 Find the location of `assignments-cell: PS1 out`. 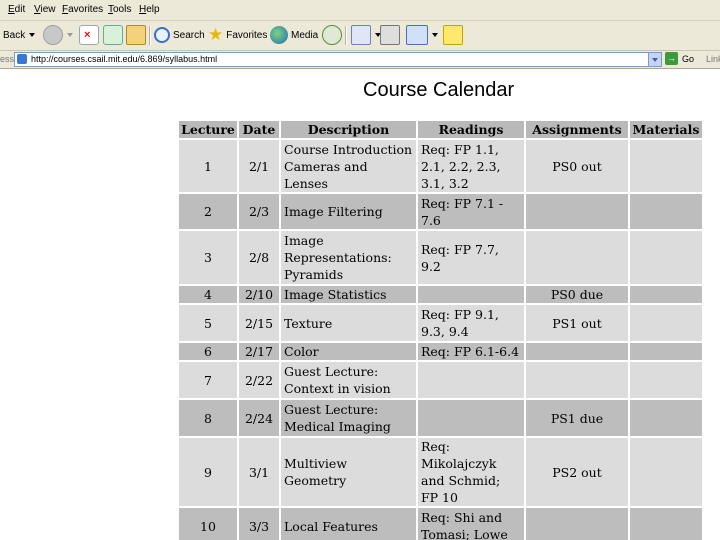

assignments-cell: PS1 out is located at coordinates (577, 323).